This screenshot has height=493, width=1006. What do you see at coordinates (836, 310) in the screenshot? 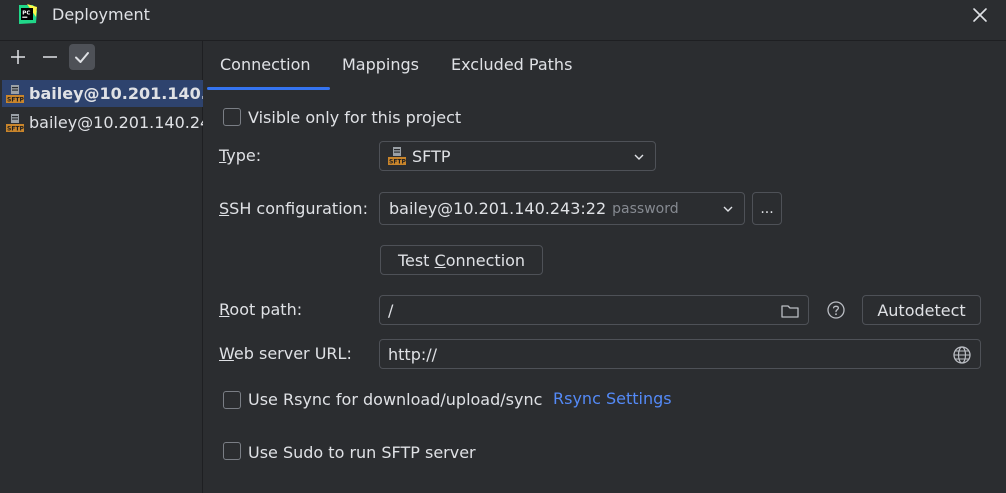
I see `help-icon` at bounding box center [836, 310].